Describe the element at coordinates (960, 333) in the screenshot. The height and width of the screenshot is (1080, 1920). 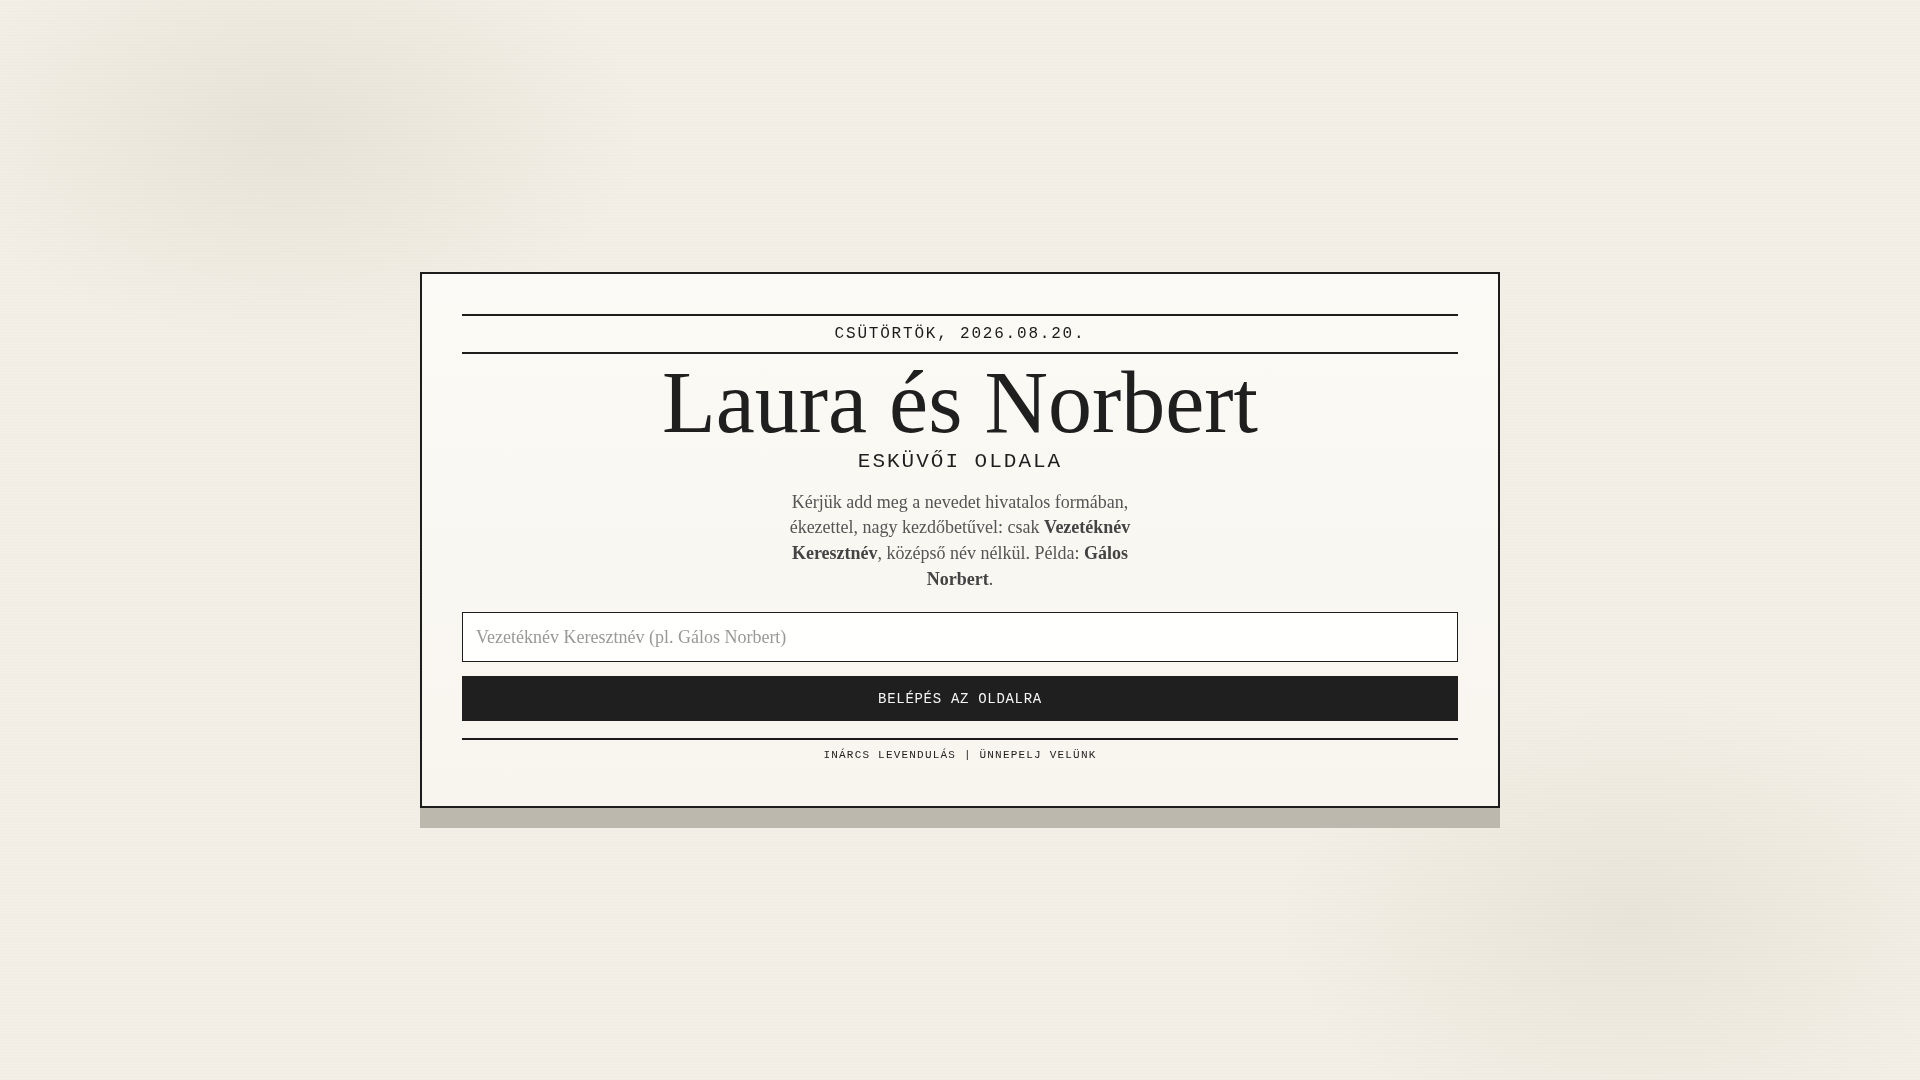
I see `wedding-date: CSÜTÖRTÖK, 2026.08.20.` at that location.